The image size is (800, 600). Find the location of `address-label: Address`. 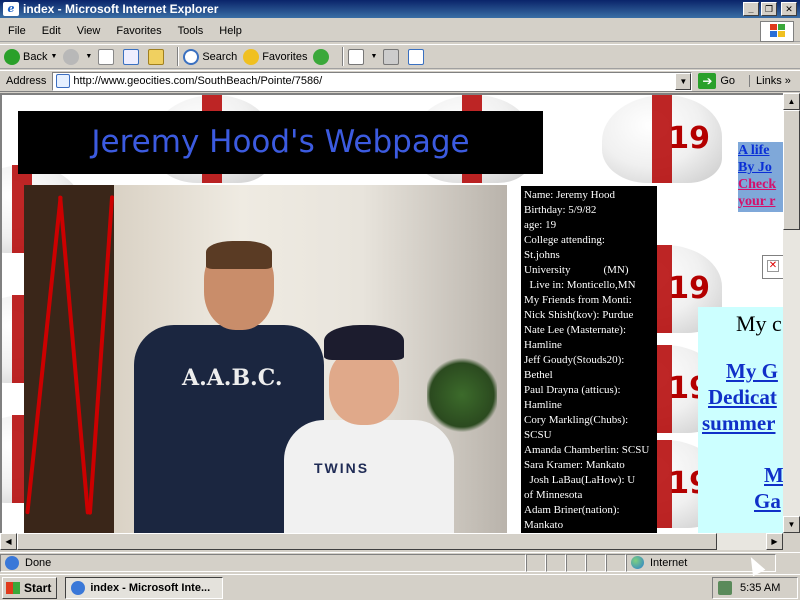

address-label: Address is located at coordinates (26, 81).